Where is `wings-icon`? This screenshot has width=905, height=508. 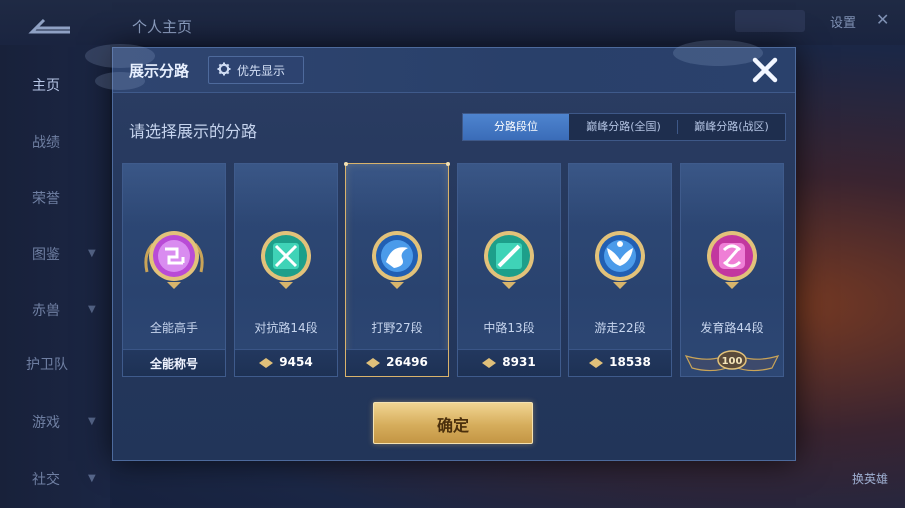
wings-icon is located at coordinates (620, 260).